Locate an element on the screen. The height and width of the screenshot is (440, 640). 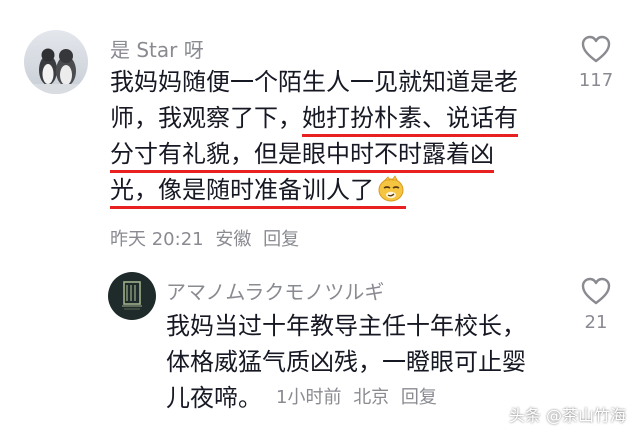
comment-meta: 1小时前 北京 回复 is located at coordinates (359, 398).